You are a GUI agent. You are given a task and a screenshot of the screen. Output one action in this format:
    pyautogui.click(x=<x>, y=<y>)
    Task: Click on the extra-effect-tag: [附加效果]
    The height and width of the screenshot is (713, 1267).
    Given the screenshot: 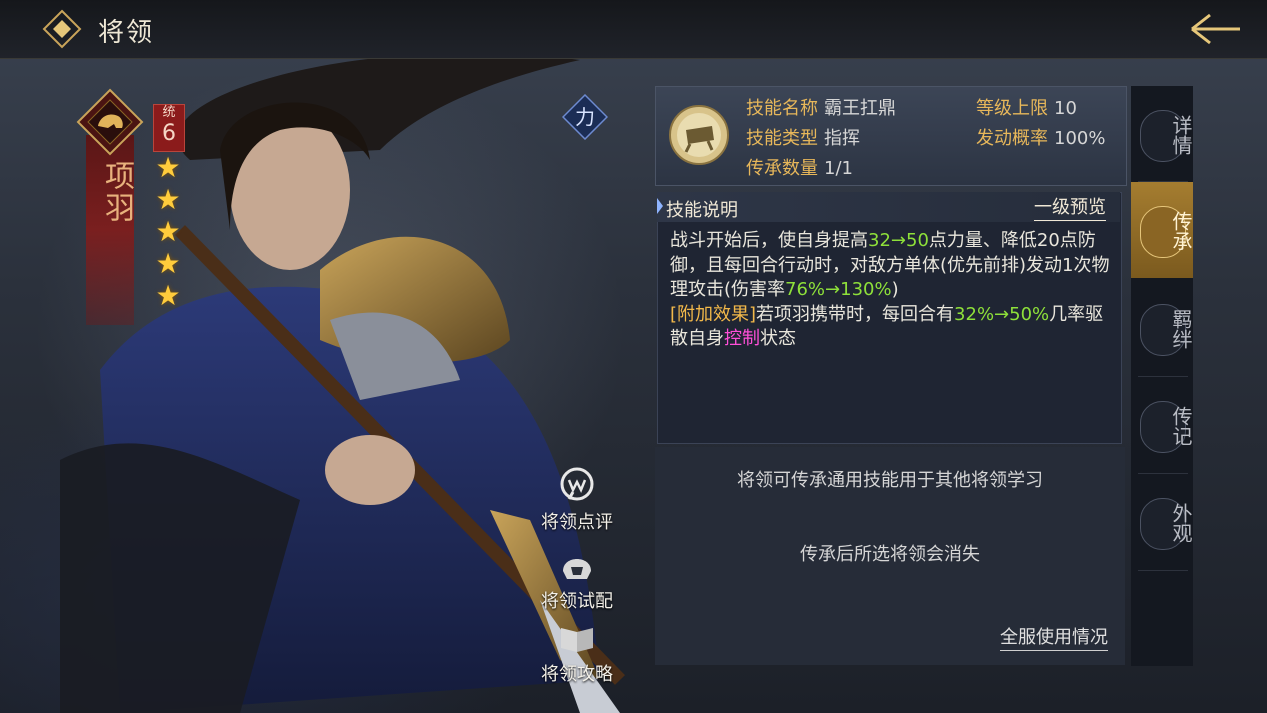 What is the action you would take?
    pyautogui.click(x=713, y=314)
    